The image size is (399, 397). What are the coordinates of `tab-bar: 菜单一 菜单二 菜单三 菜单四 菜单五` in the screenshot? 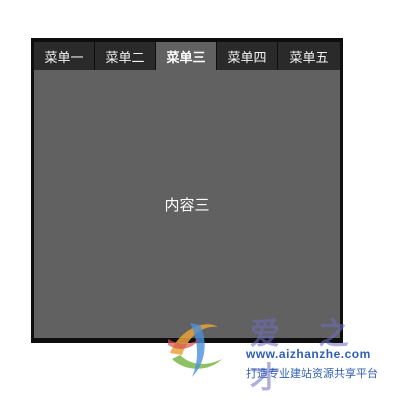 It's located at (187, 56).